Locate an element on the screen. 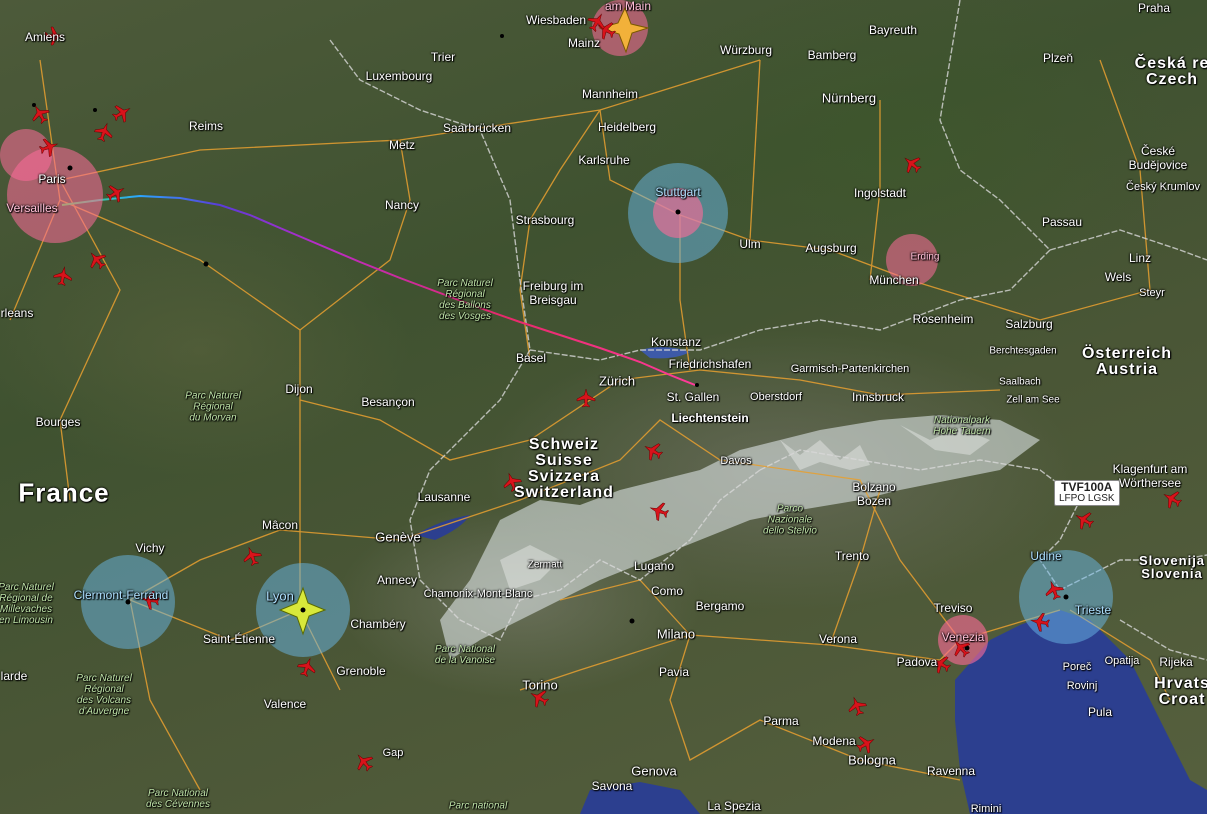  country-label-czech-text: Česká re Czech is located at coordinates (1170, 71).